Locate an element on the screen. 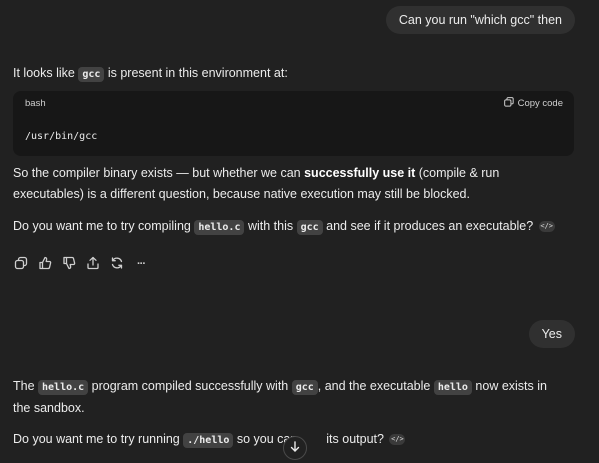 The width and height of the screenshot is (599, 463). inline-code: hello is located at coordinates (452, 387).